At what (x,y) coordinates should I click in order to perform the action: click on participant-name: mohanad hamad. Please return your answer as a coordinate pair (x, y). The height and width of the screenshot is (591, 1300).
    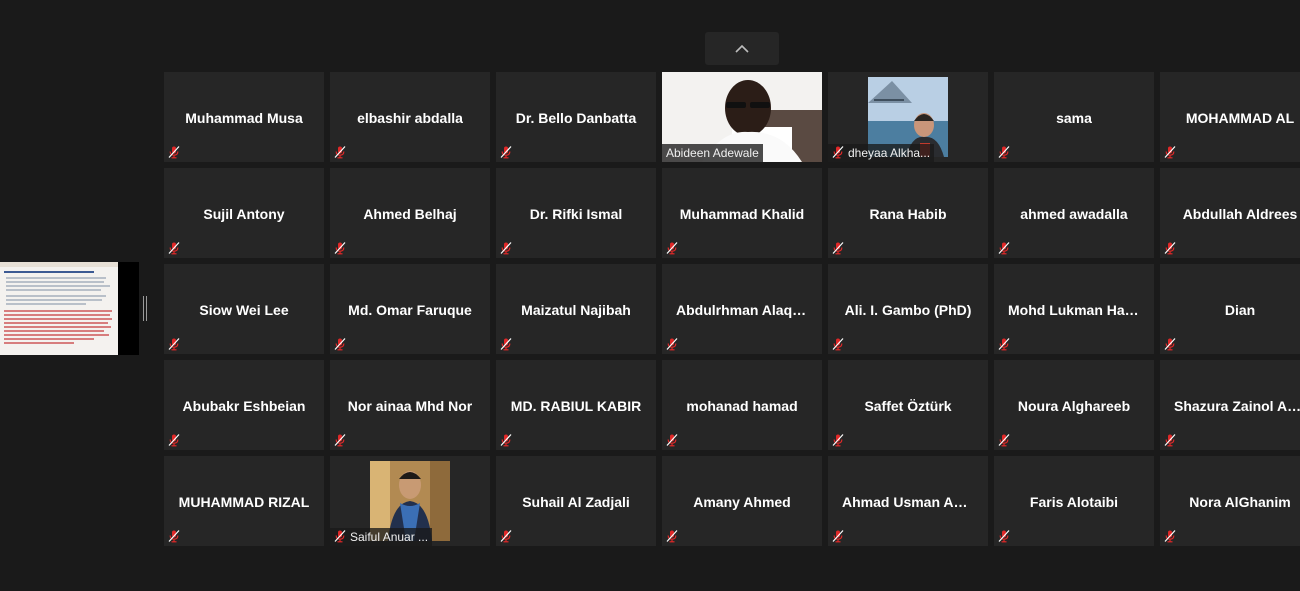
    Looking at the image, I should click on (742, 406).